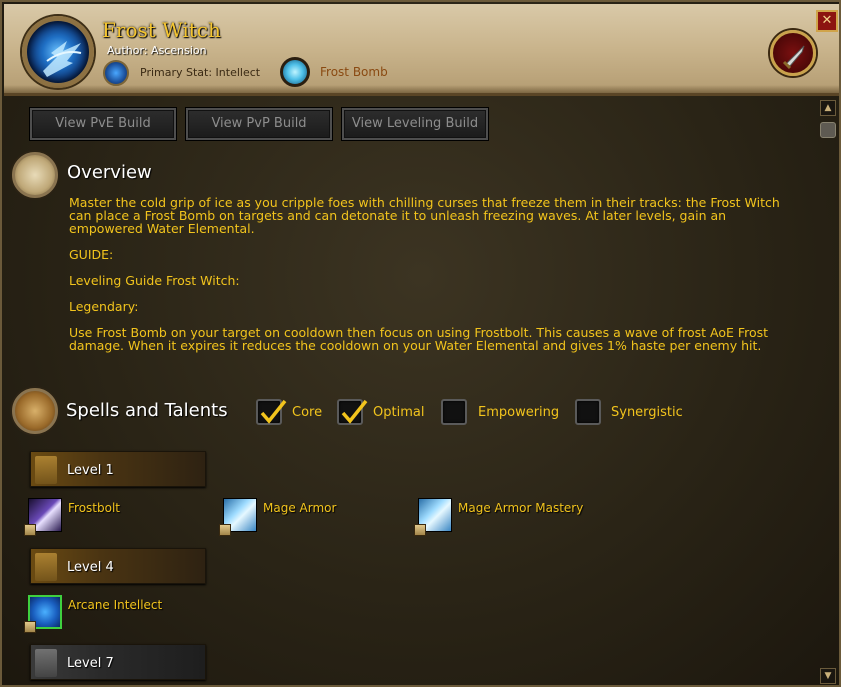 The width and height of the screenshot is (841, 687). What do you see at coordinates (115, 605) in the screenshot?
I see `spell-name: Arcane Intellect` at bounding box center [115, 605].